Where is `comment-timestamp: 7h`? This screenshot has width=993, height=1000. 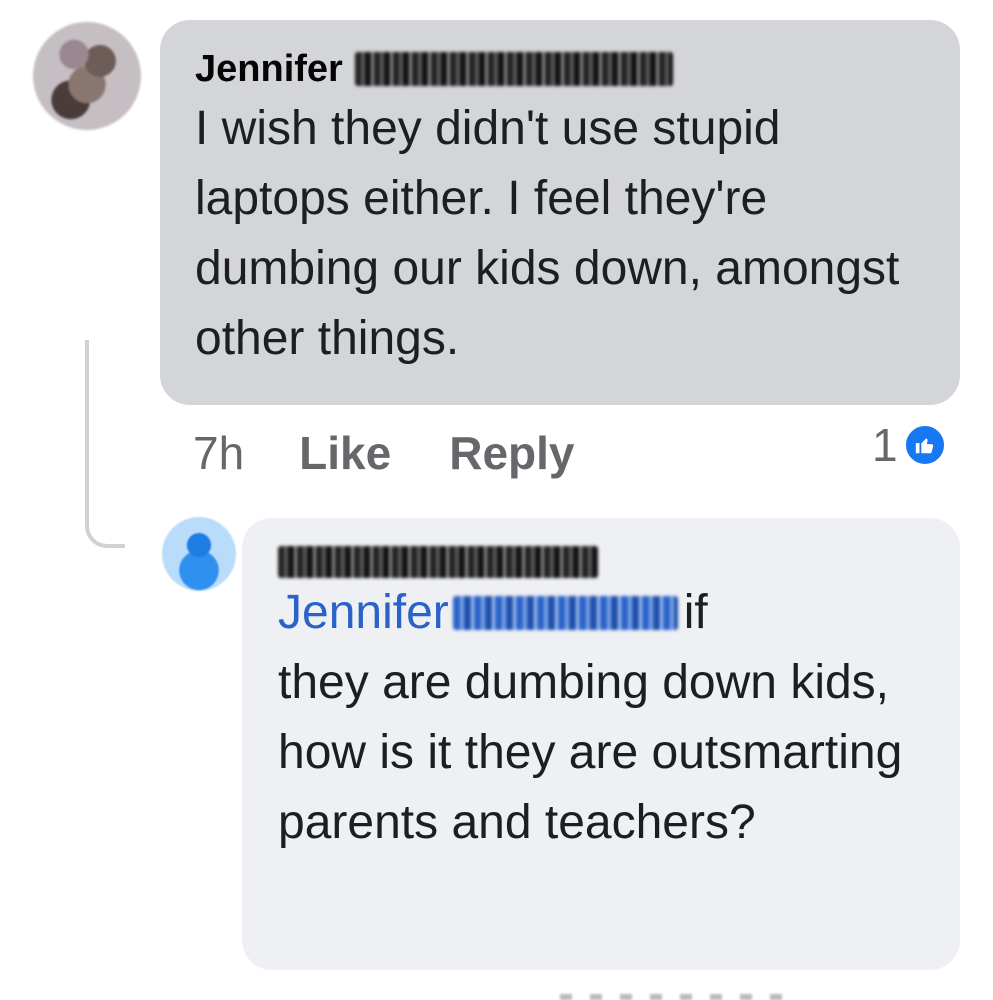
comment-timestamp: 7h is located at coordinates (218, 453).